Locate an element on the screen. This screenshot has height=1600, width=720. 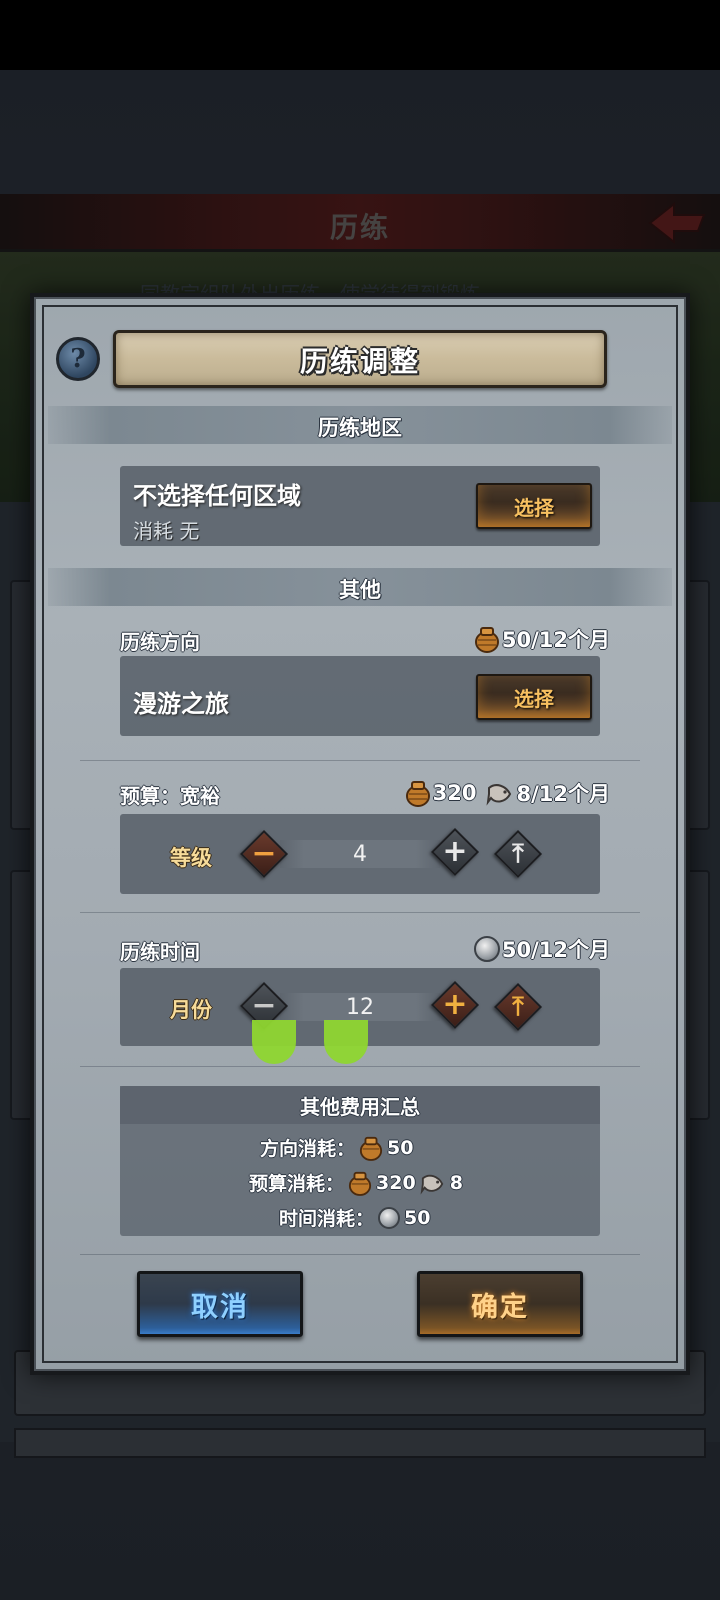
budget-cost-bag-value: 320 is located at coordinates (454, 793).